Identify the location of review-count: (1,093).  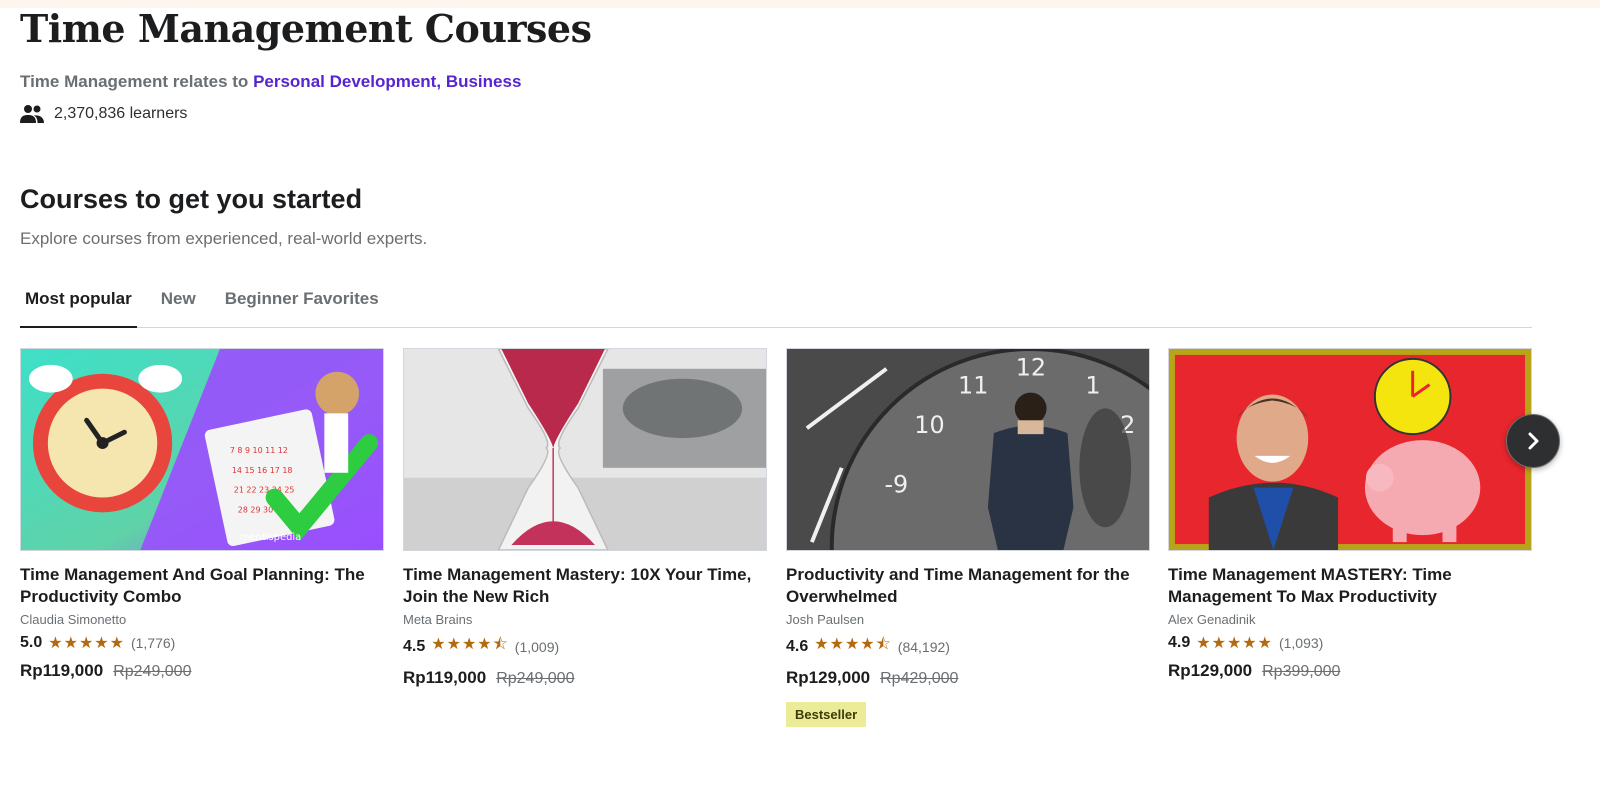
(1301, 643).